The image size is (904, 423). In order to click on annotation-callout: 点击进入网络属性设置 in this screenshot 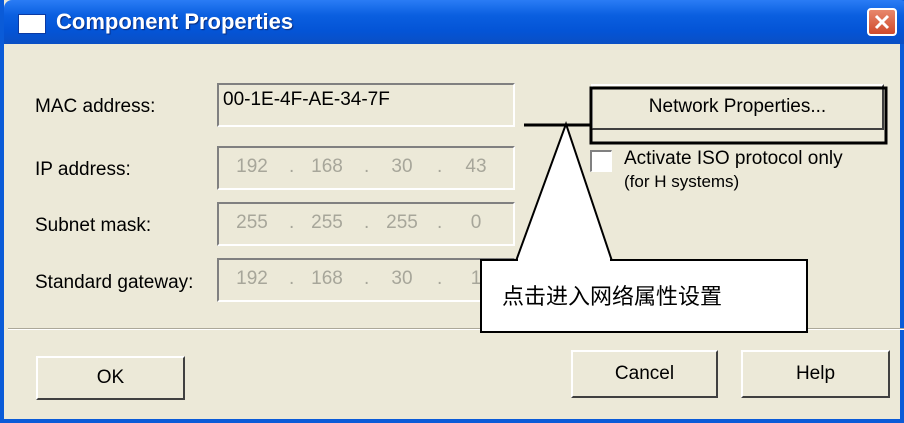, I will do `click(644, 296)`.